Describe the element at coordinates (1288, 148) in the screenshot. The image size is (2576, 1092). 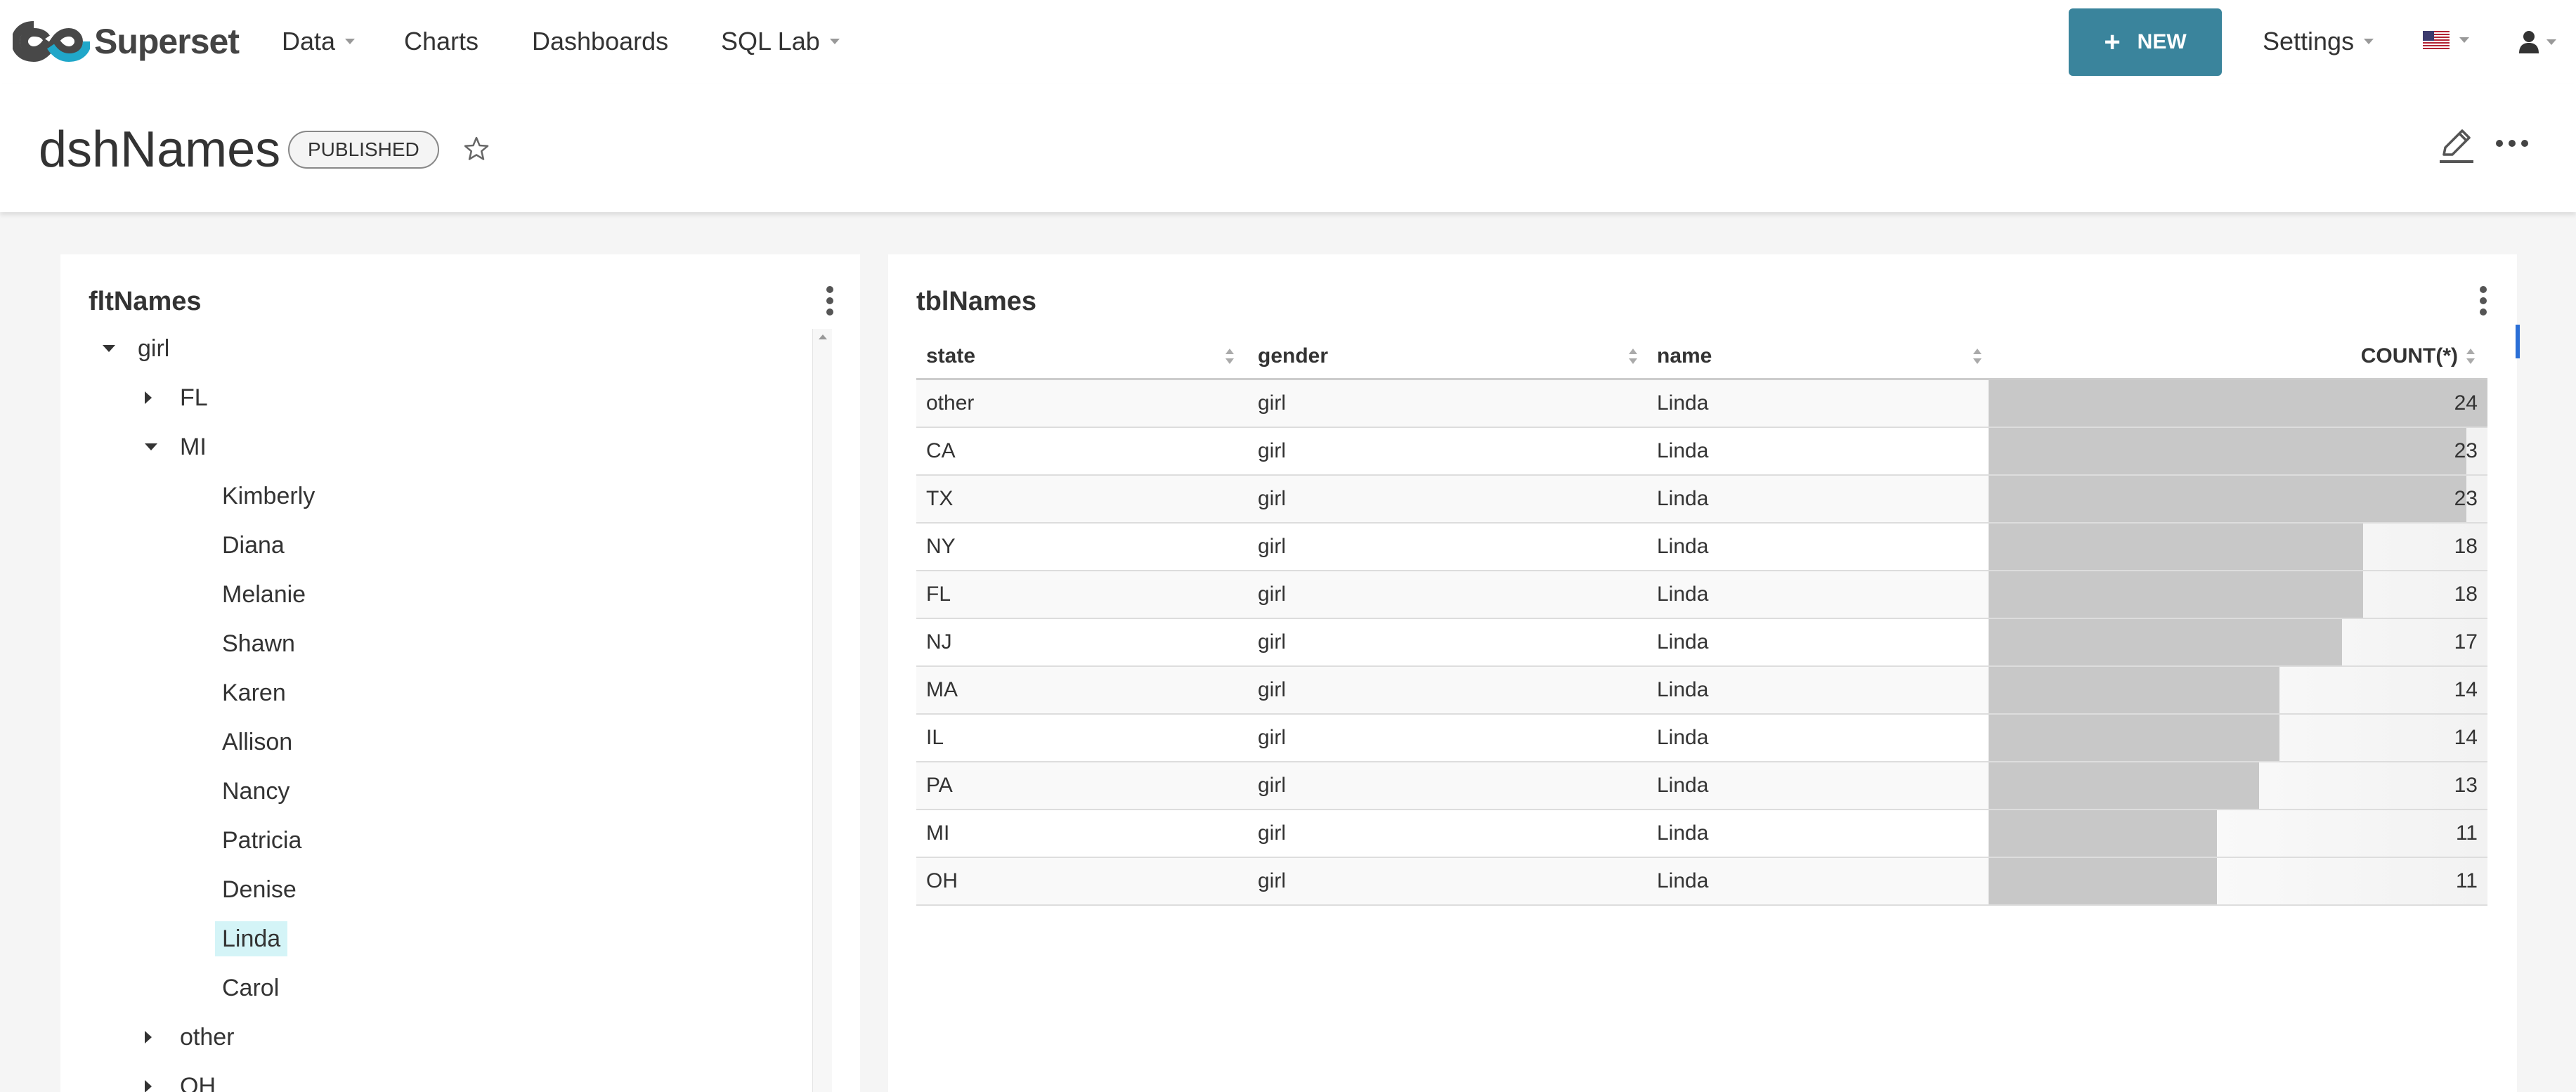
I see `dashboard-header: dshNames PUBLISHED` at that location.